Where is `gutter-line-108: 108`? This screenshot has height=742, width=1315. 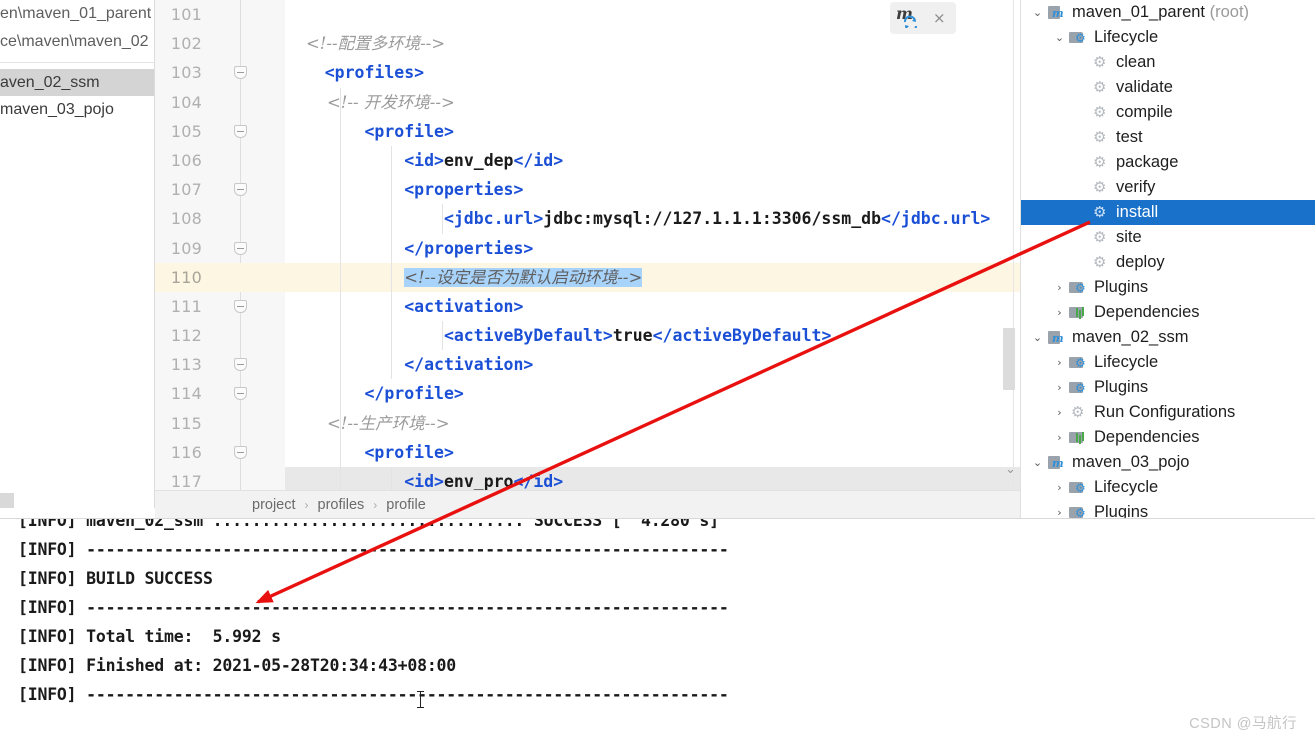 gutter-line-108: 108 is located at coordinates (220, 218).